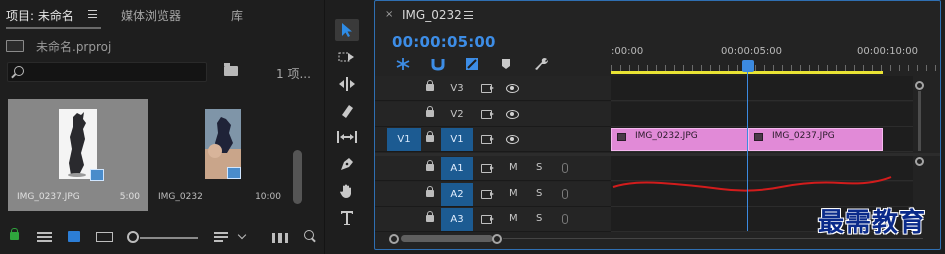 Image resolution: width=945 pixels, height=254 pixels. What do you see at coordinates (40, 15) in the screenshot?
I see `tab-project: 项目: 未命名` at bounding box center [40, 15].